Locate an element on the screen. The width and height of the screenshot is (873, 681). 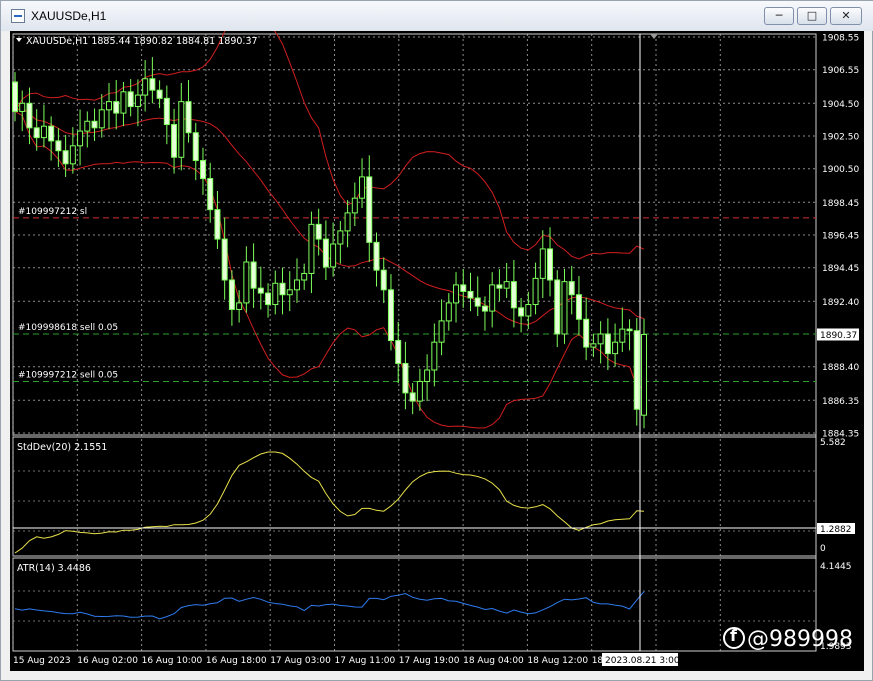
price-tick-label: 1900.50 is located at coordinates (840, 170).